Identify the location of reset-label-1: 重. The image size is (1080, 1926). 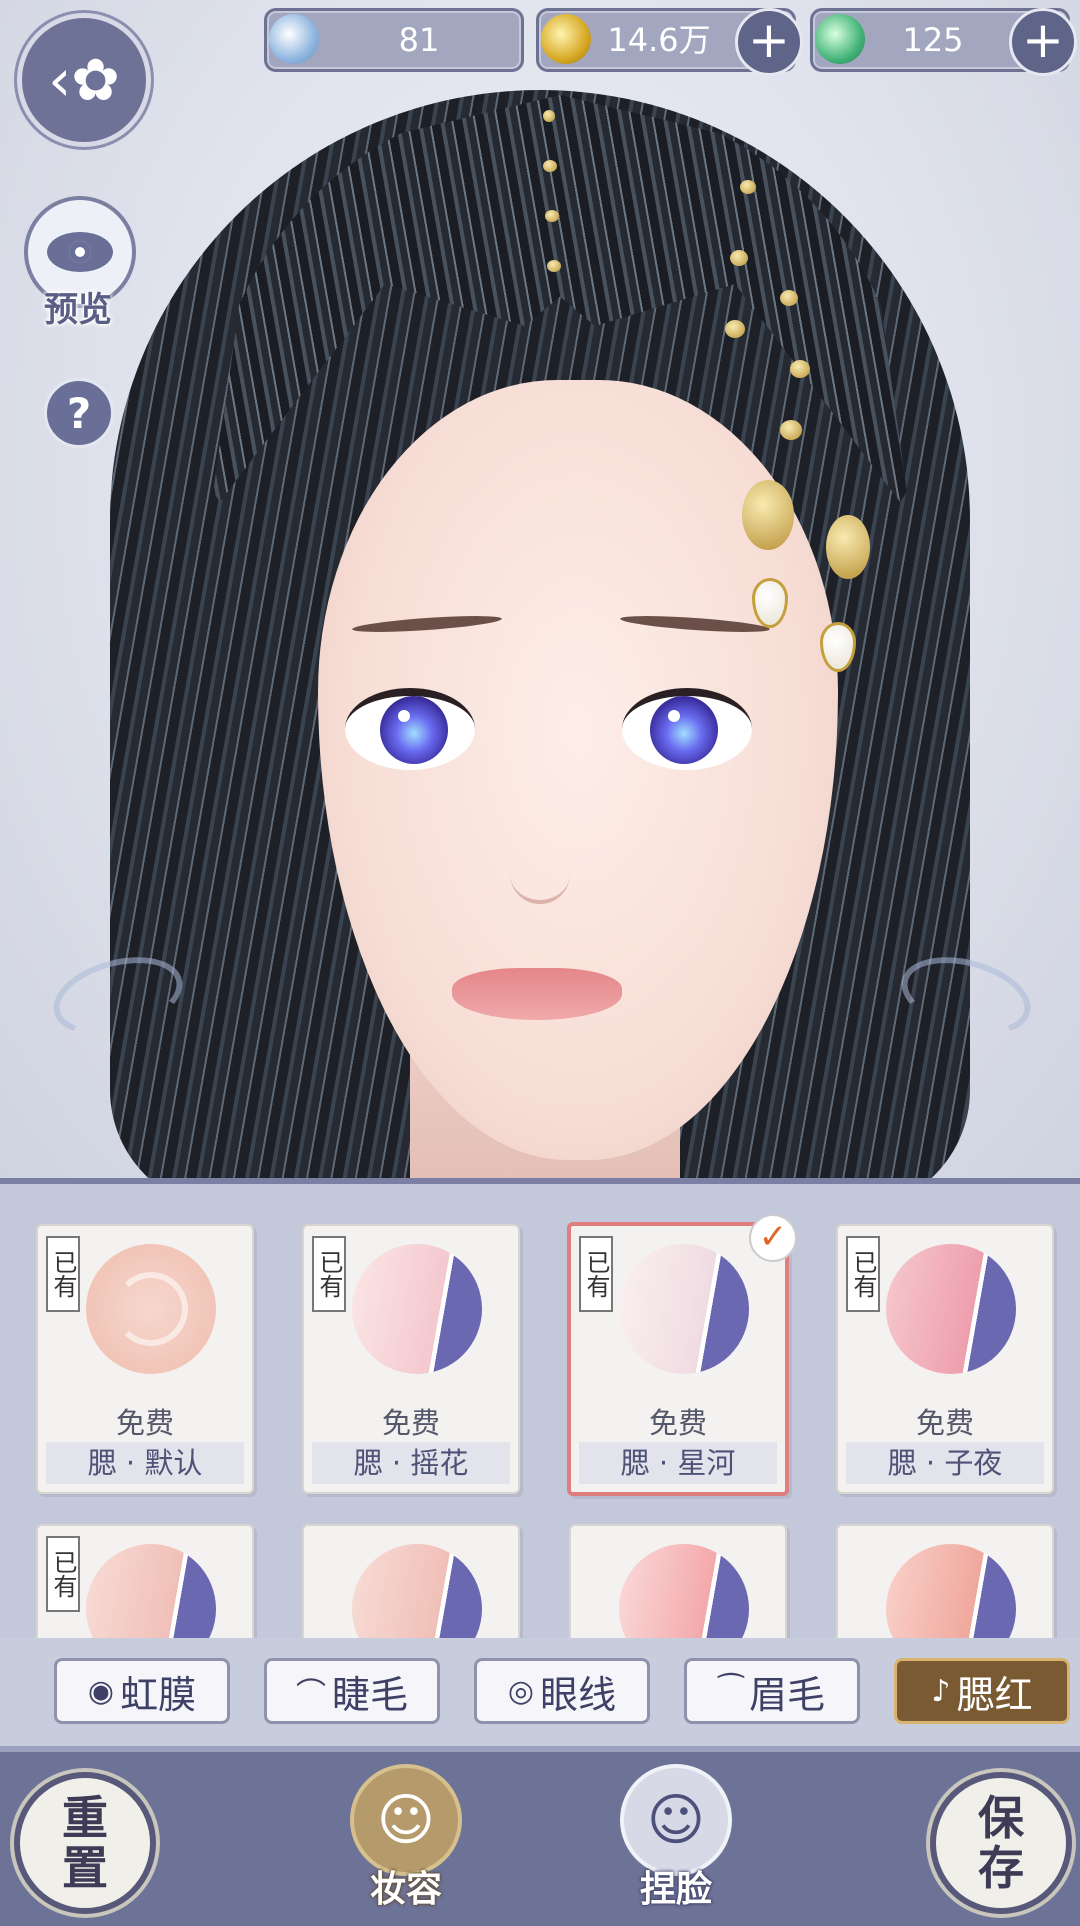
(85, 1818).